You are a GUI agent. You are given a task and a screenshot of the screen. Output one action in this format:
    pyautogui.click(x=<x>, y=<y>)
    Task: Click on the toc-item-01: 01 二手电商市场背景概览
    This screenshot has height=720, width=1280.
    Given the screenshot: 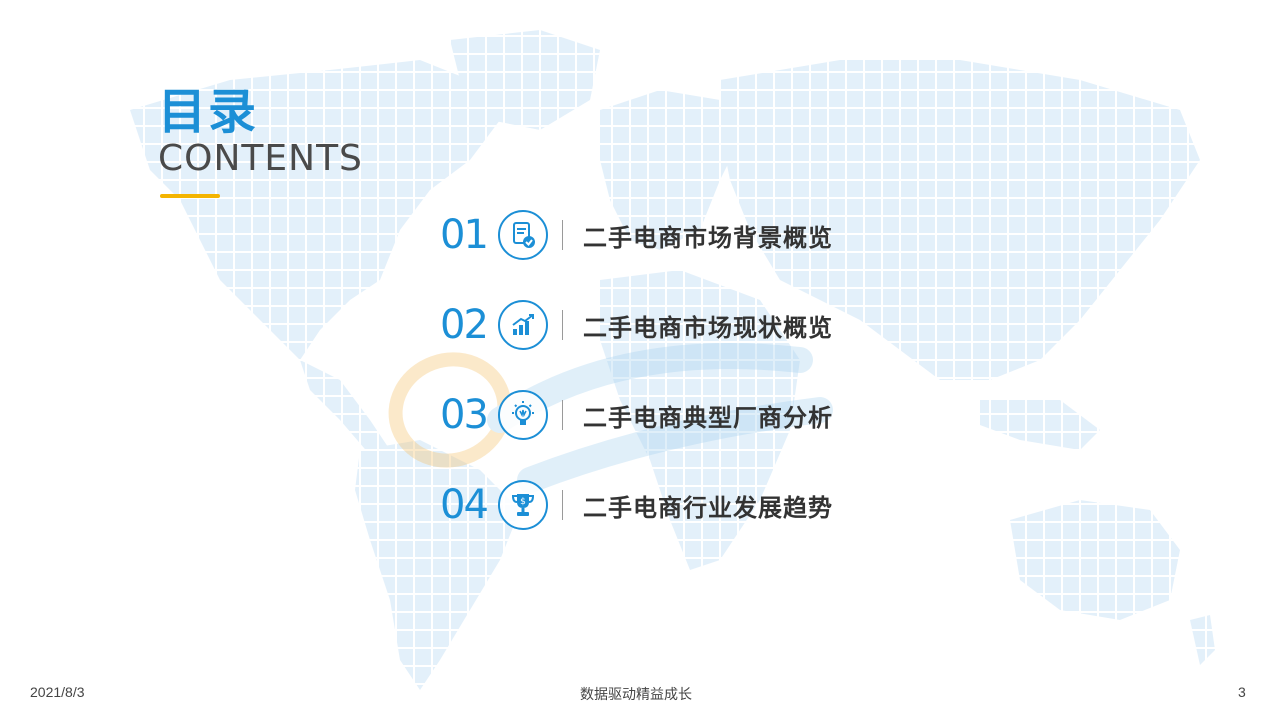 What is the action you would take?
    pyautogui.click(x=670, y=235)
    